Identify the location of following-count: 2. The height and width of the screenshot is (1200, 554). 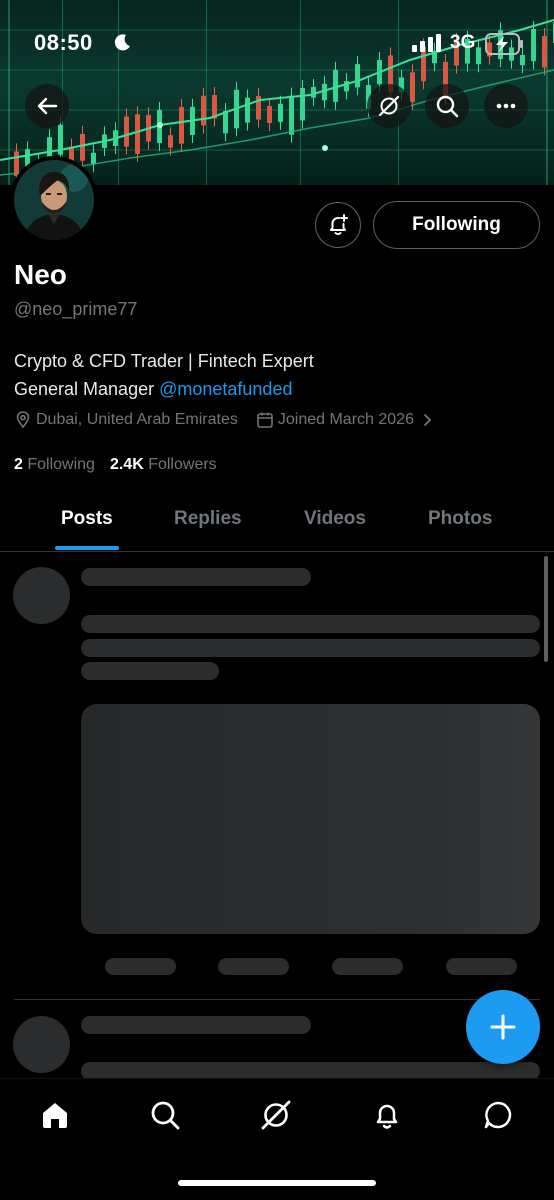
(18, 464).